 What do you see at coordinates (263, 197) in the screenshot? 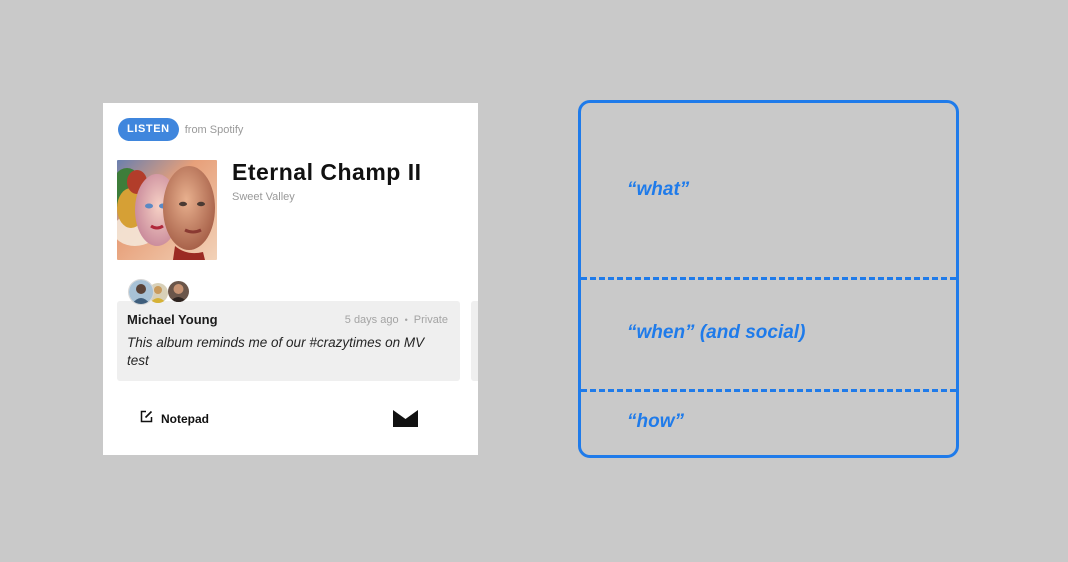
I see `artist-name: Sweet Valley` at bounding box center [263, 197].